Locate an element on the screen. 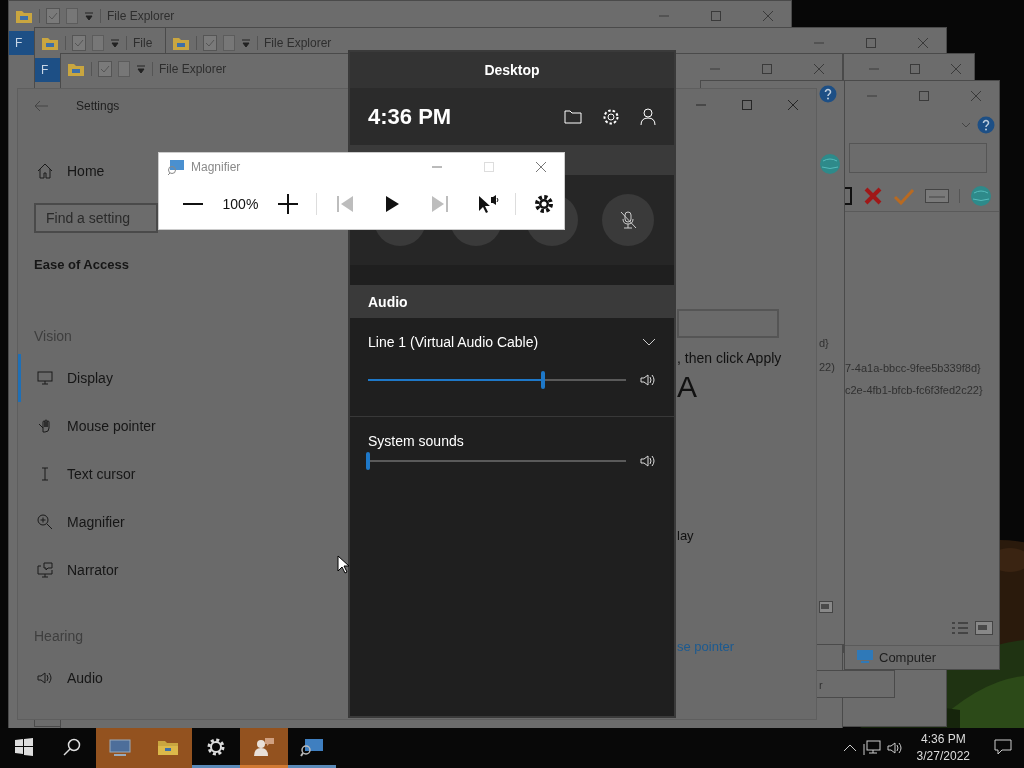 The height and width of the screenshot is (768, 1024). device-name: Line 1 (Virtual Audio Cable) is located at coordinates (453, 342).